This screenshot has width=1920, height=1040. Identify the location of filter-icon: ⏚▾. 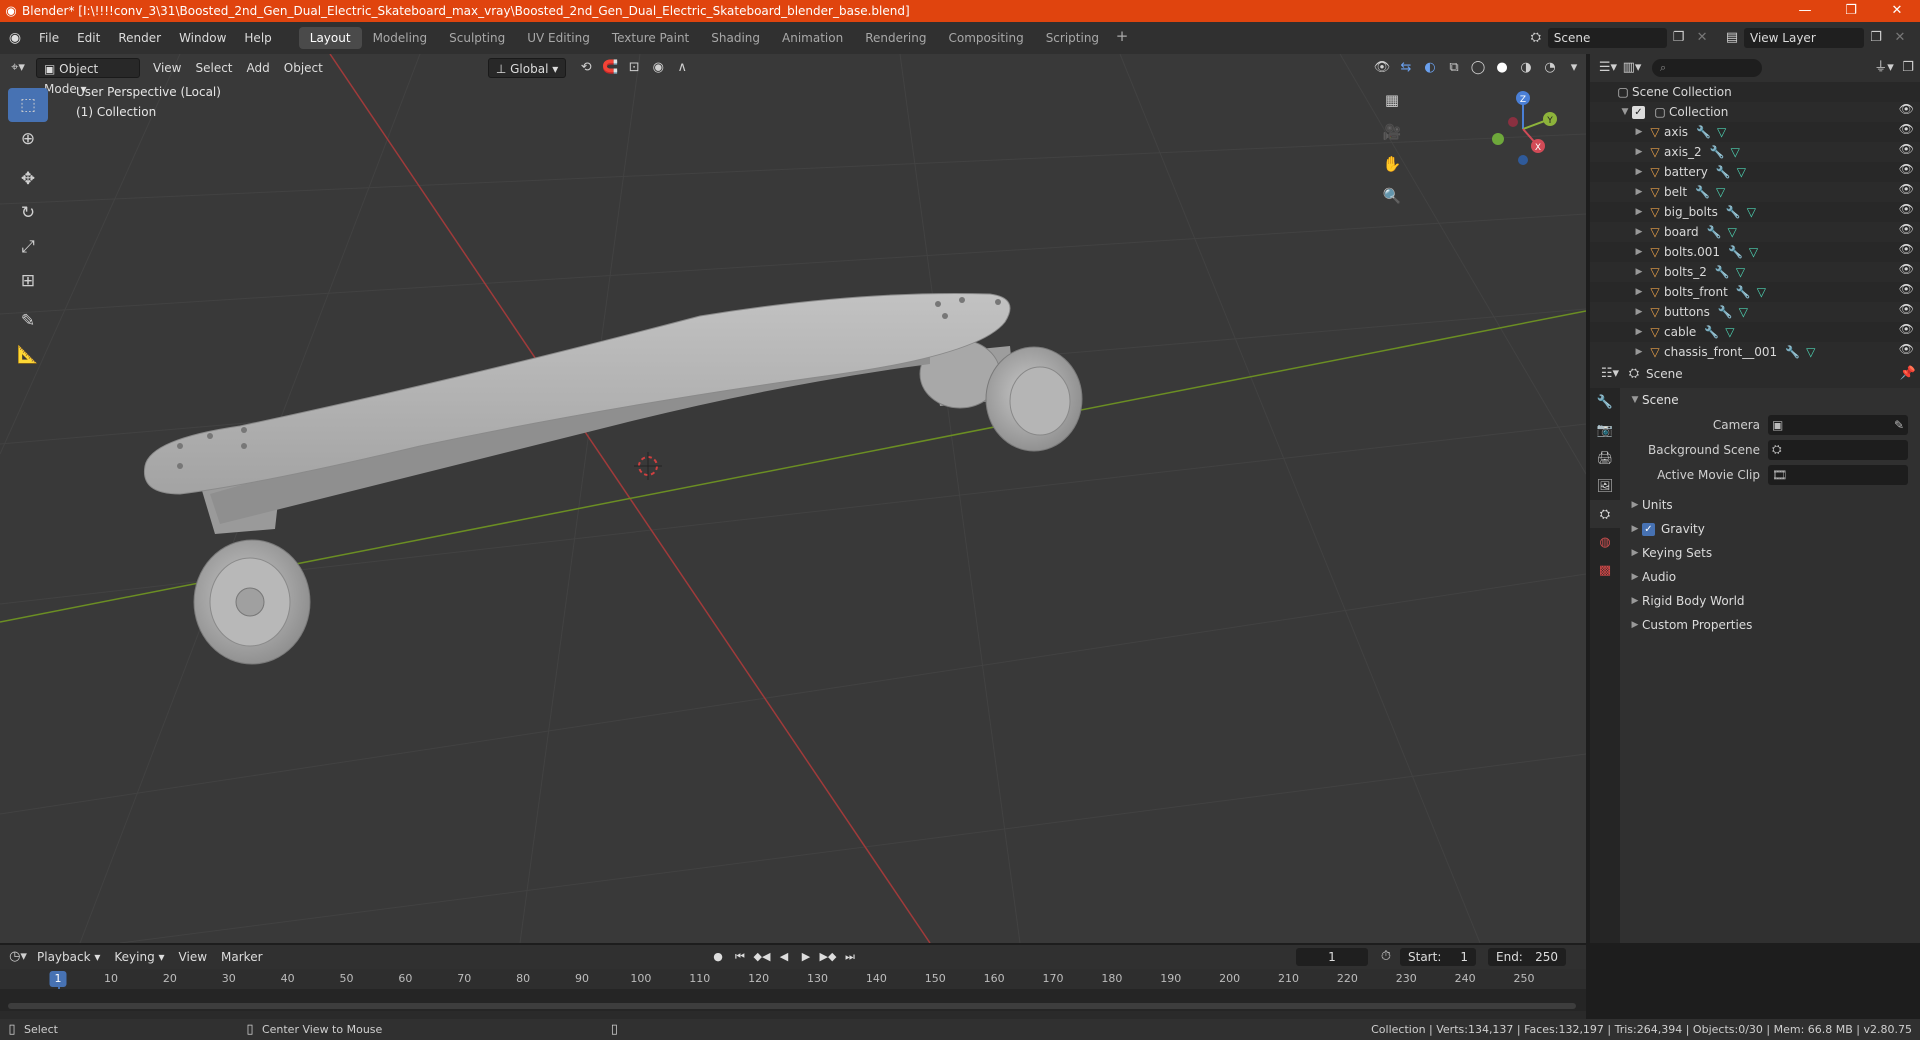
(1884, 68).